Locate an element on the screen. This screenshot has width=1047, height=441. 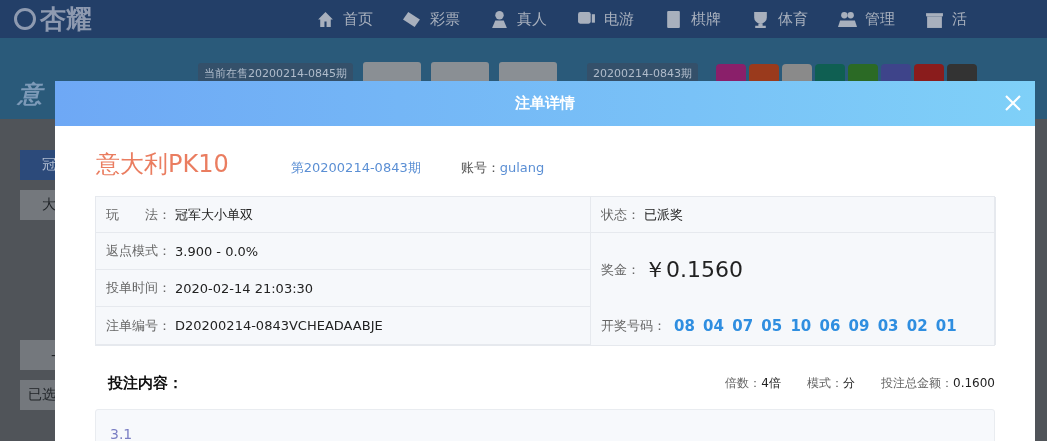
nav-item: 活 is located at coordinates (946, 19).